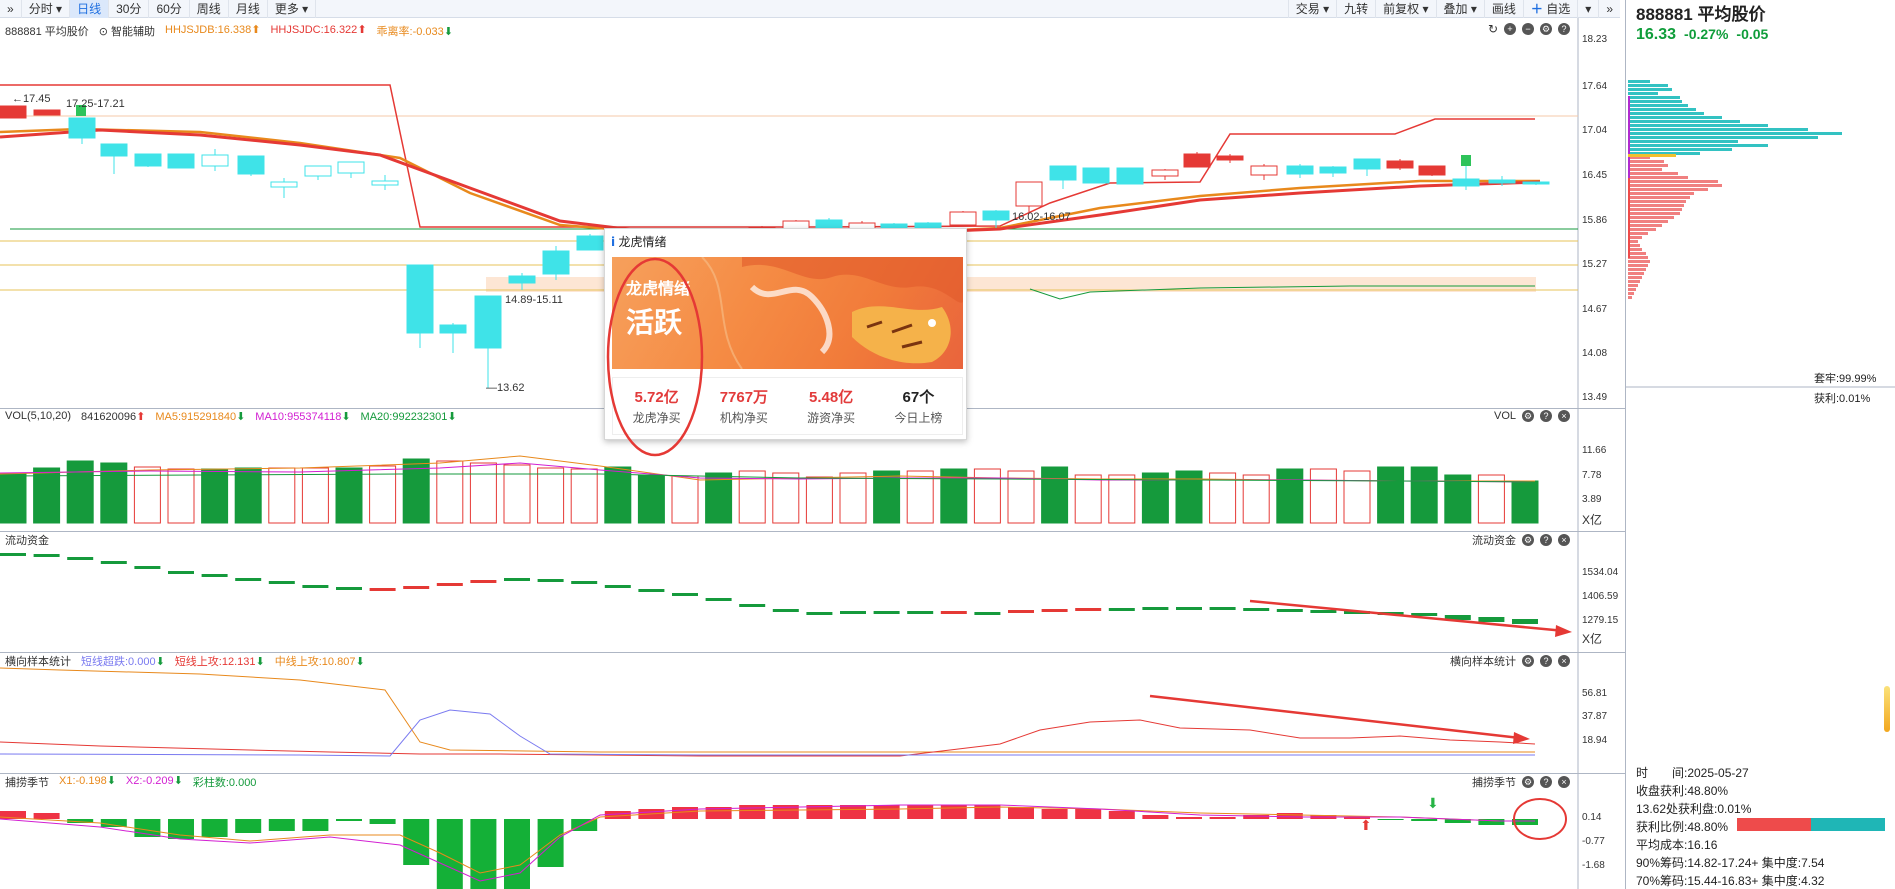 The image size is (1895, 889). Describe the element at coordinates (1355, 9) in the screenshot. I see `nine-turn-button: 九转` at that location.